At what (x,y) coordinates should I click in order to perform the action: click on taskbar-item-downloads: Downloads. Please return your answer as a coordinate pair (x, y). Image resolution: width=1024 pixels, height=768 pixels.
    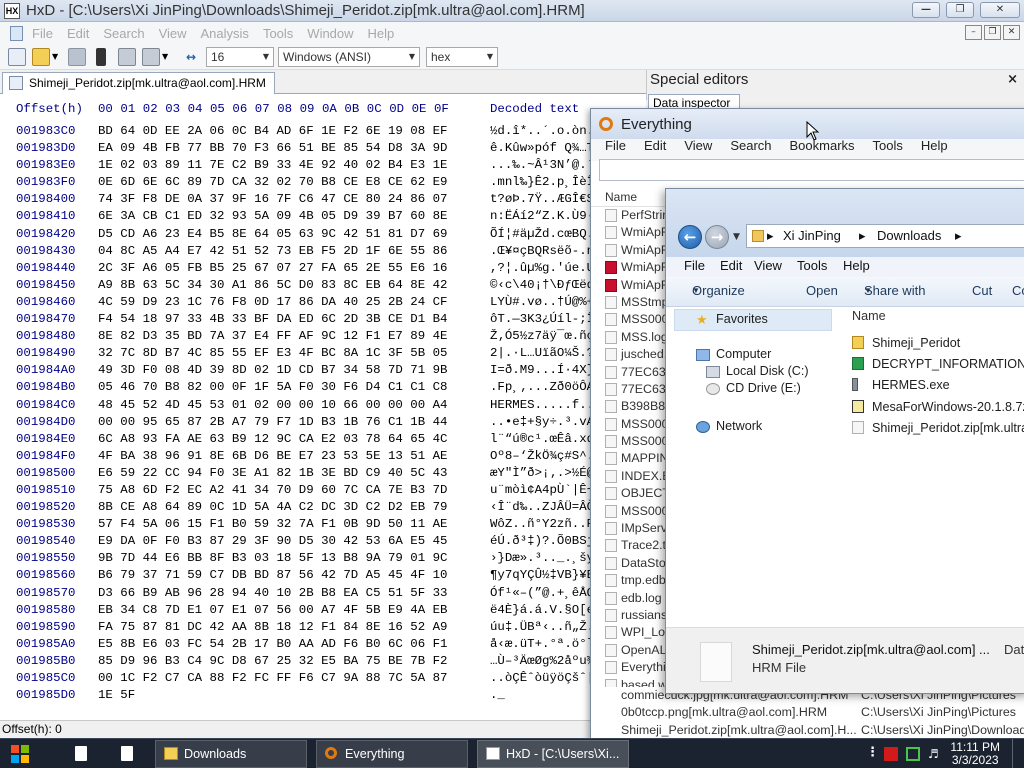
    Looking at the image, I should click on (231, 754).